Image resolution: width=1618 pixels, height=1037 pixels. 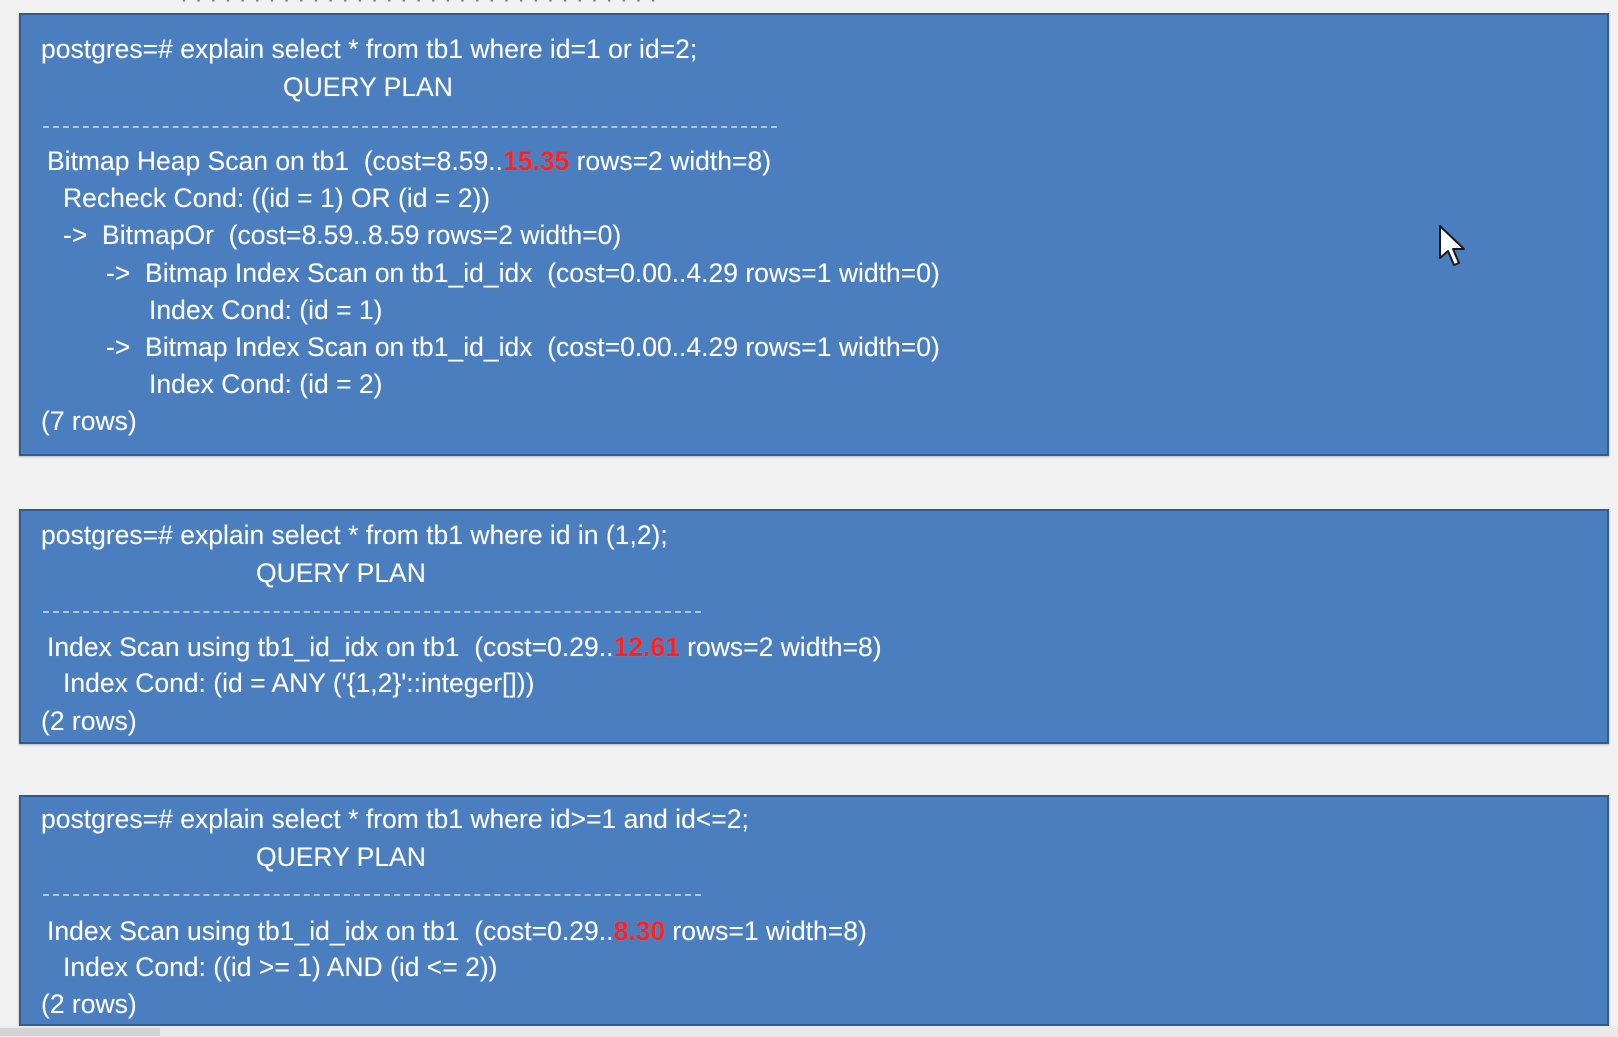 What do you see at coordinates (266, 384) in the screenshot?
I see `plan-line: Index Cond: (id = 2)` at bounding box center [266, 384].